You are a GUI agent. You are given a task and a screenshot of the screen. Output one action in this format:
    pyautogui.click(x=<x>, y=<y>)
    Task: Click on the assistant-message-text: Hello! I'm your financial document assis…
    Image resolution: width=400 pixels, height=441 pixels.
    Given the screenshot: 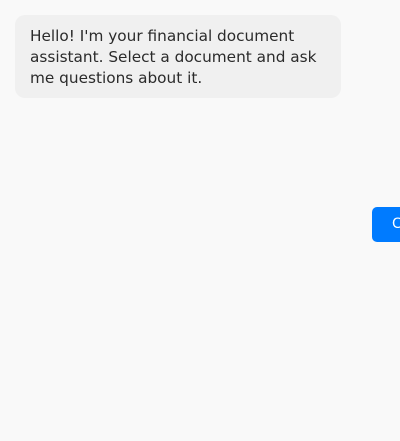 What is the action you would take?
    pyautogui.click(x=173, y=57)
    